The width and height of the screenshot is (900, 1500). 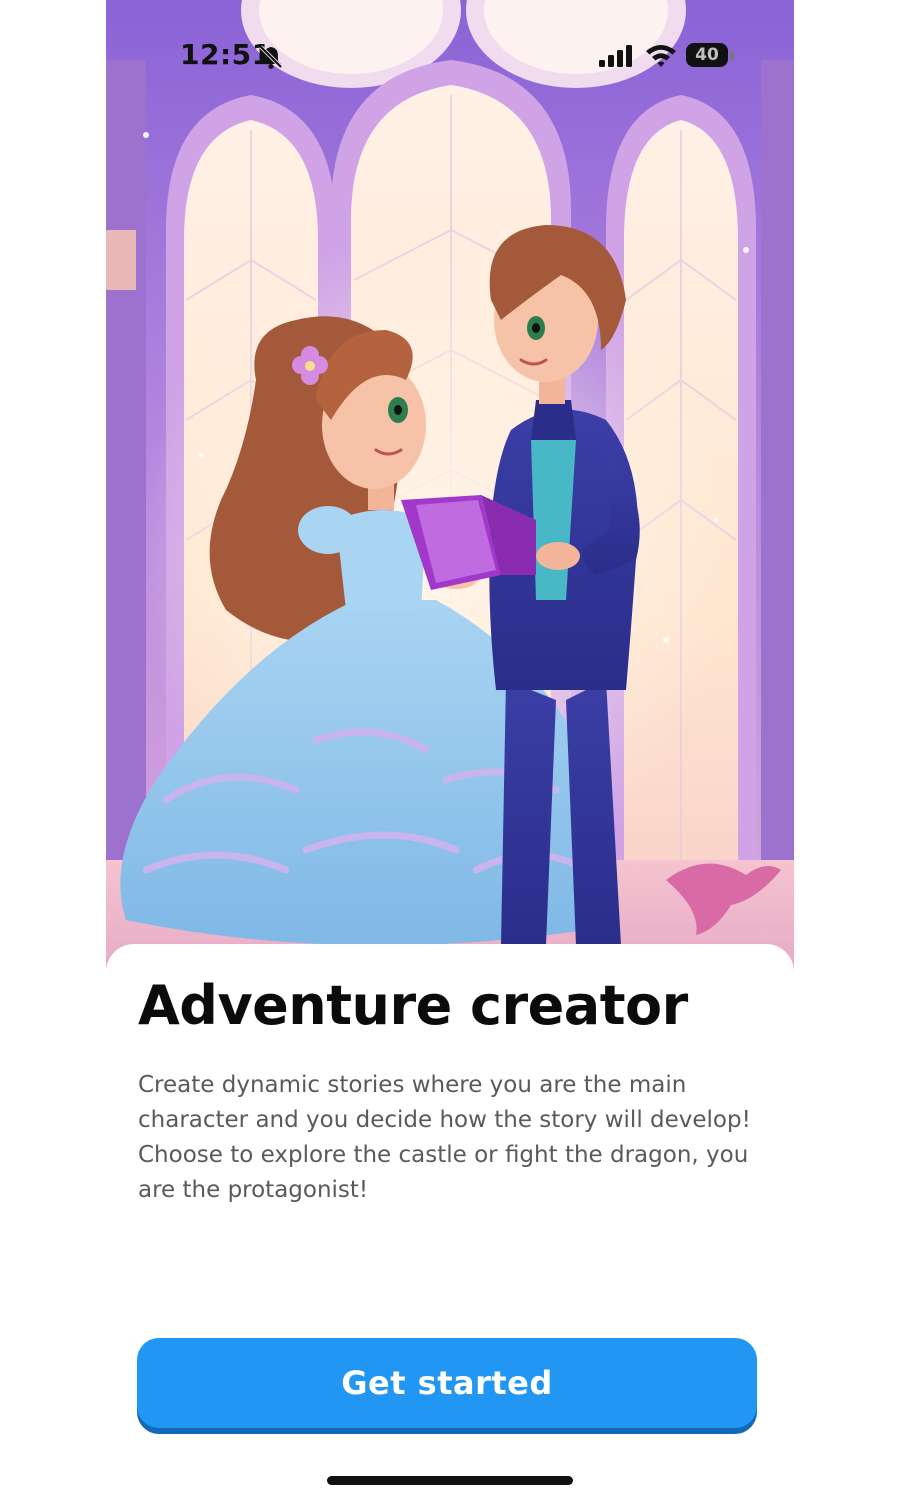 What do you see at coordinates (616, 56) in the screenshot?
I see `cellular-signal-icon` at bounding box center [616, 56].